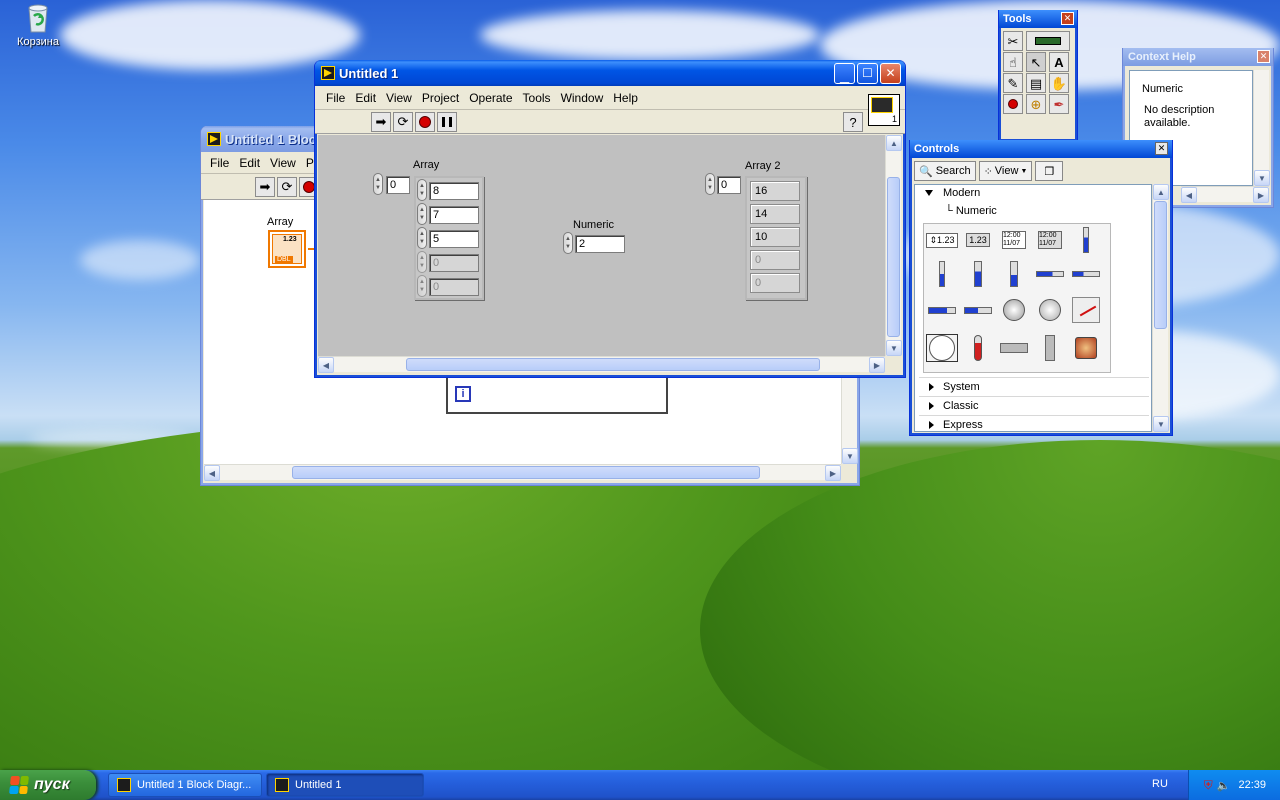 This screenshot has height=800, width=1280. I want to click on time-stamp-indicator-item: 12:00 11/07, so click(1050, 240).